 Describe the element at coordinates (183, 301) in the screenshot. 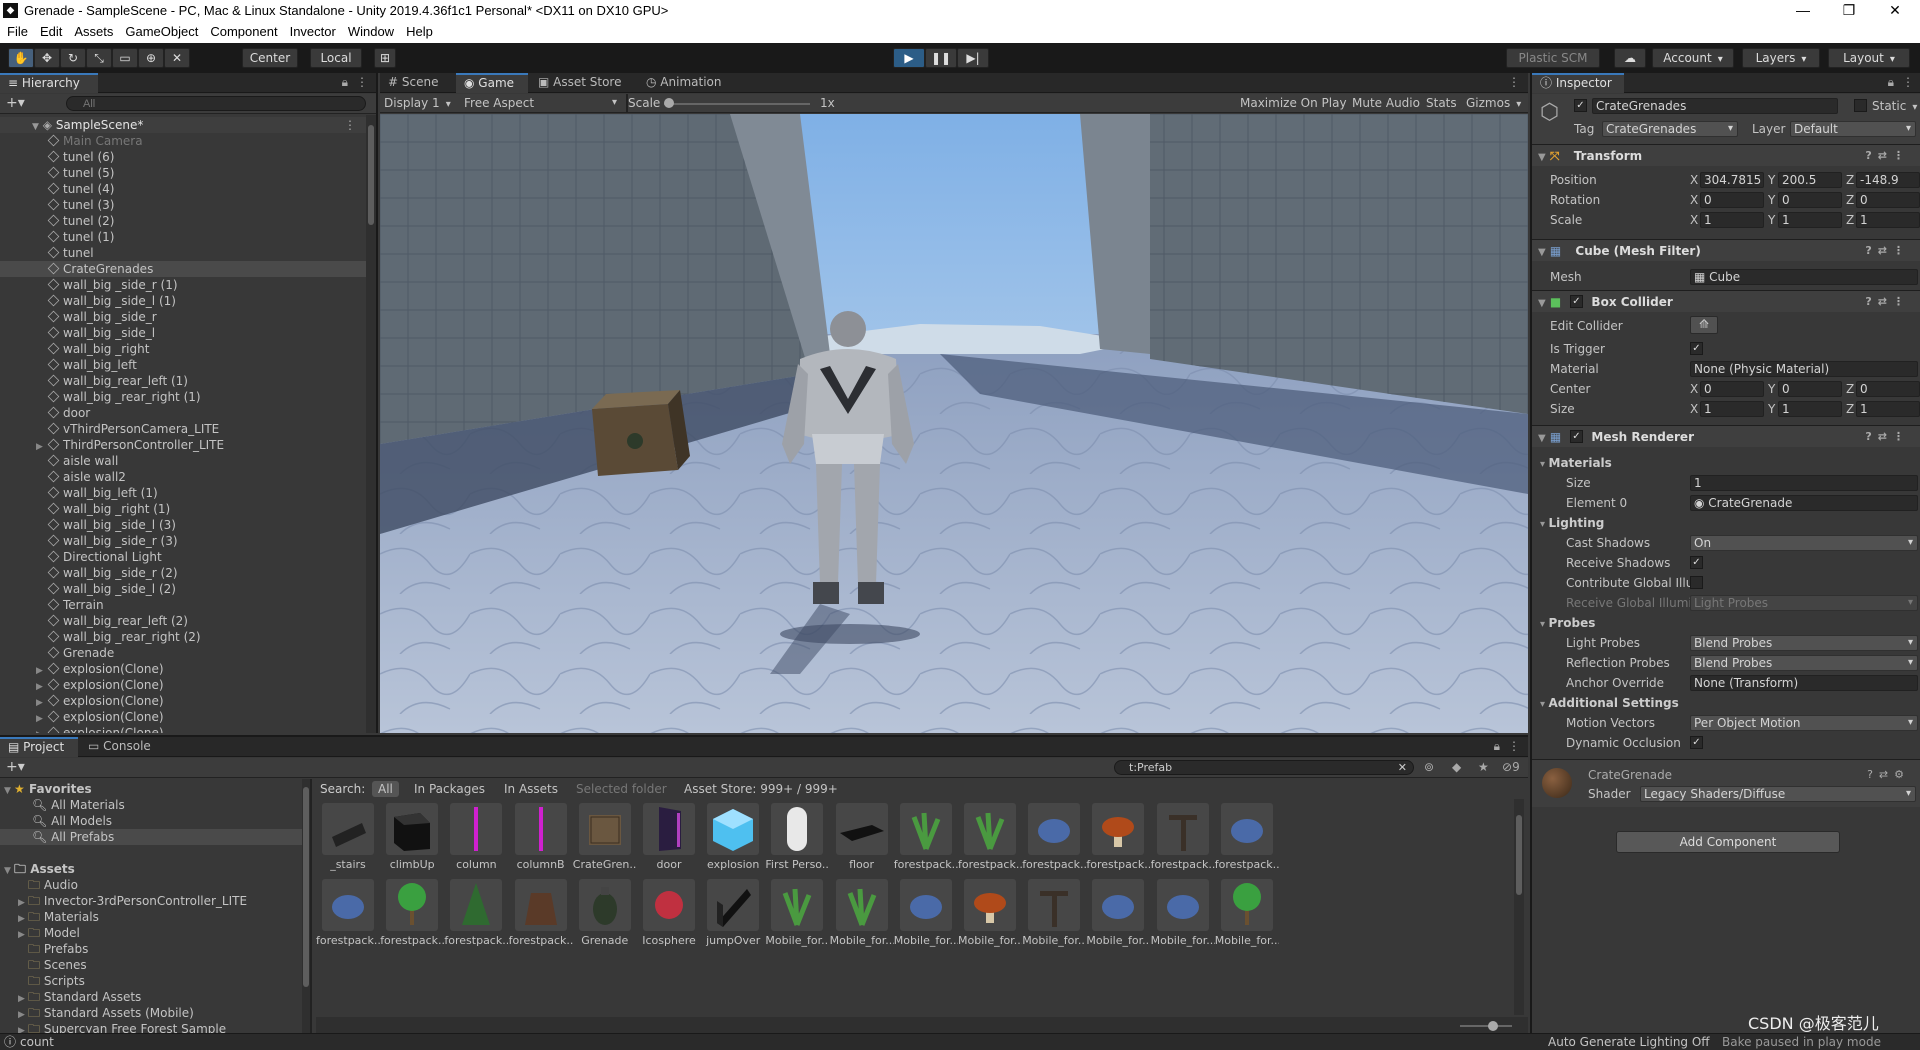

I see `hierarchy-item: wall_big _side_l (1)` at that location.